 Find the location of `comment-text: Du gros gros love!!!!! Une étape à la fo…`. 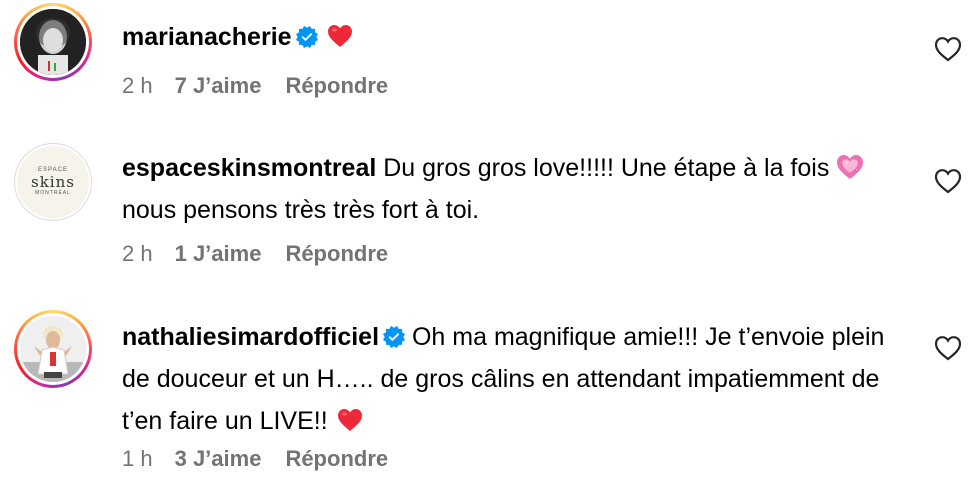

comment-text: Du gros gros love!!!!! Une étape à la fo… is located at coordinates (610, 168).